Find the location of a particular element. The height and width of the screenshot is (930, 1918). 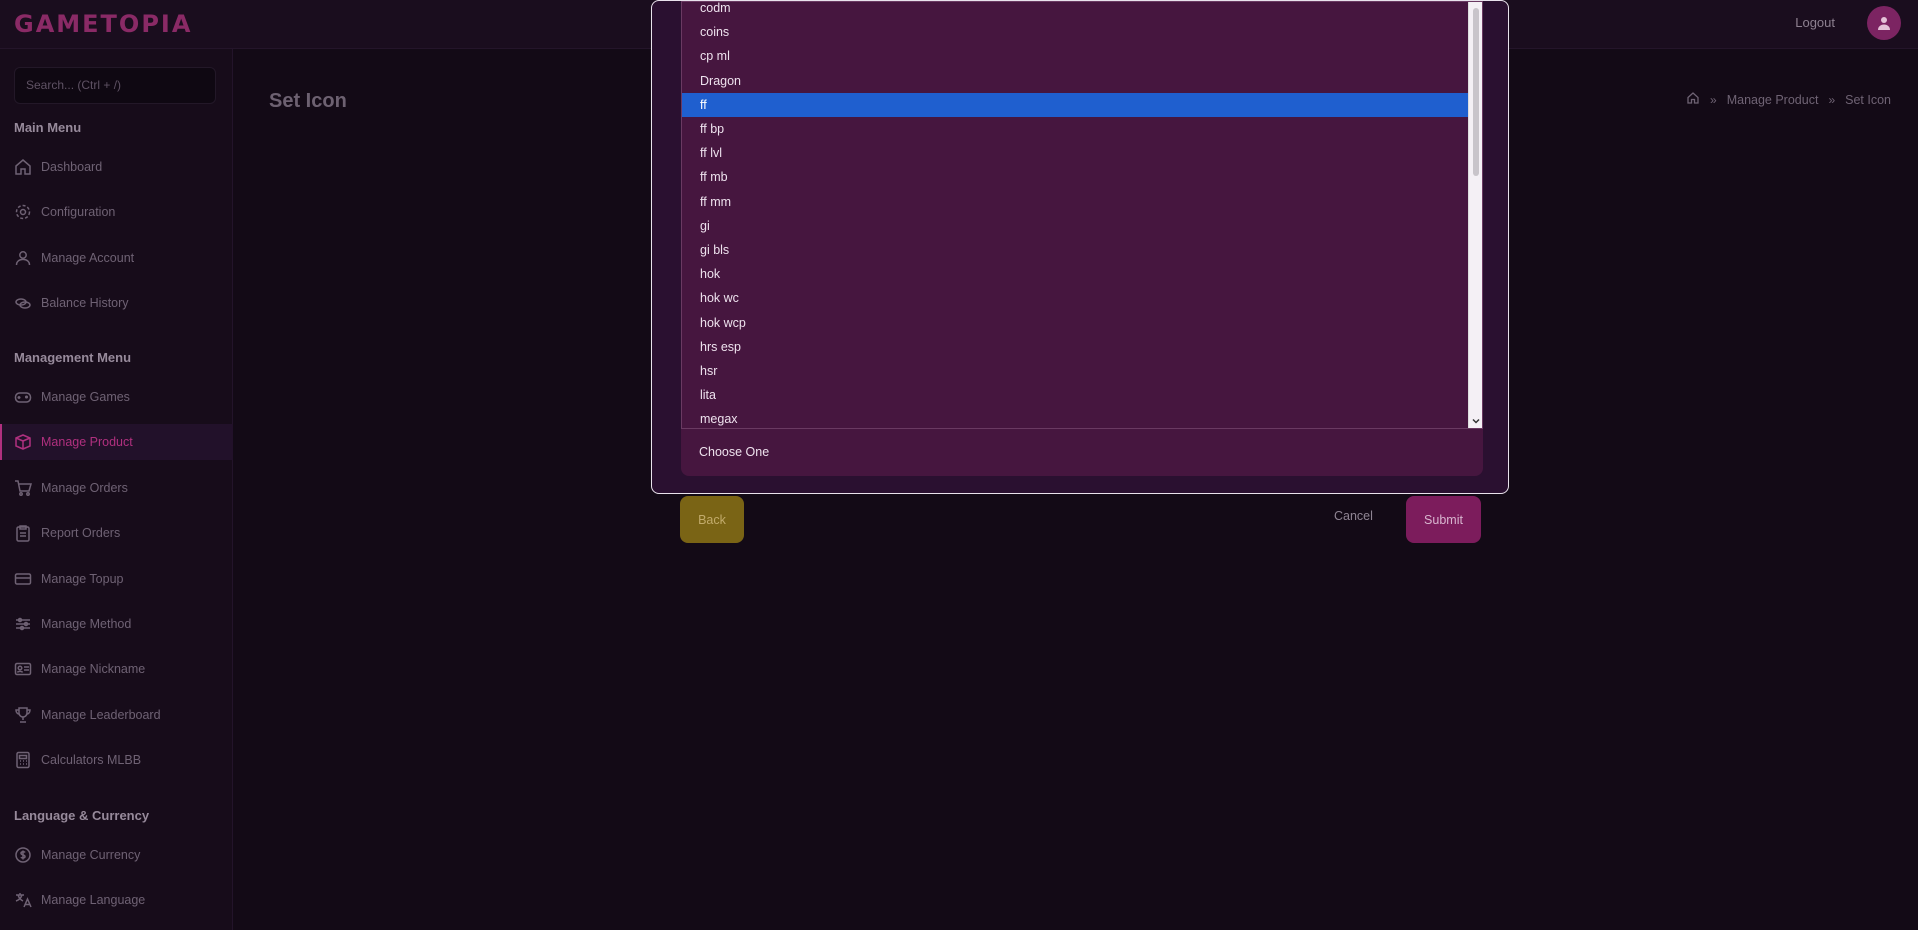

gamepad-icon is located at coordinates (23, 397).